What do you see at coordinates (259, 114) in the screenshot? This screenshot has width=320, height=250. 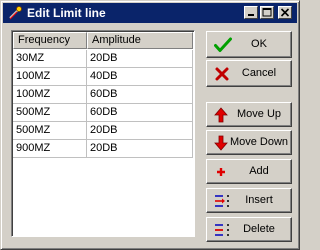 I see `move-up-label: Move Up` at bounding box center [259, 114].